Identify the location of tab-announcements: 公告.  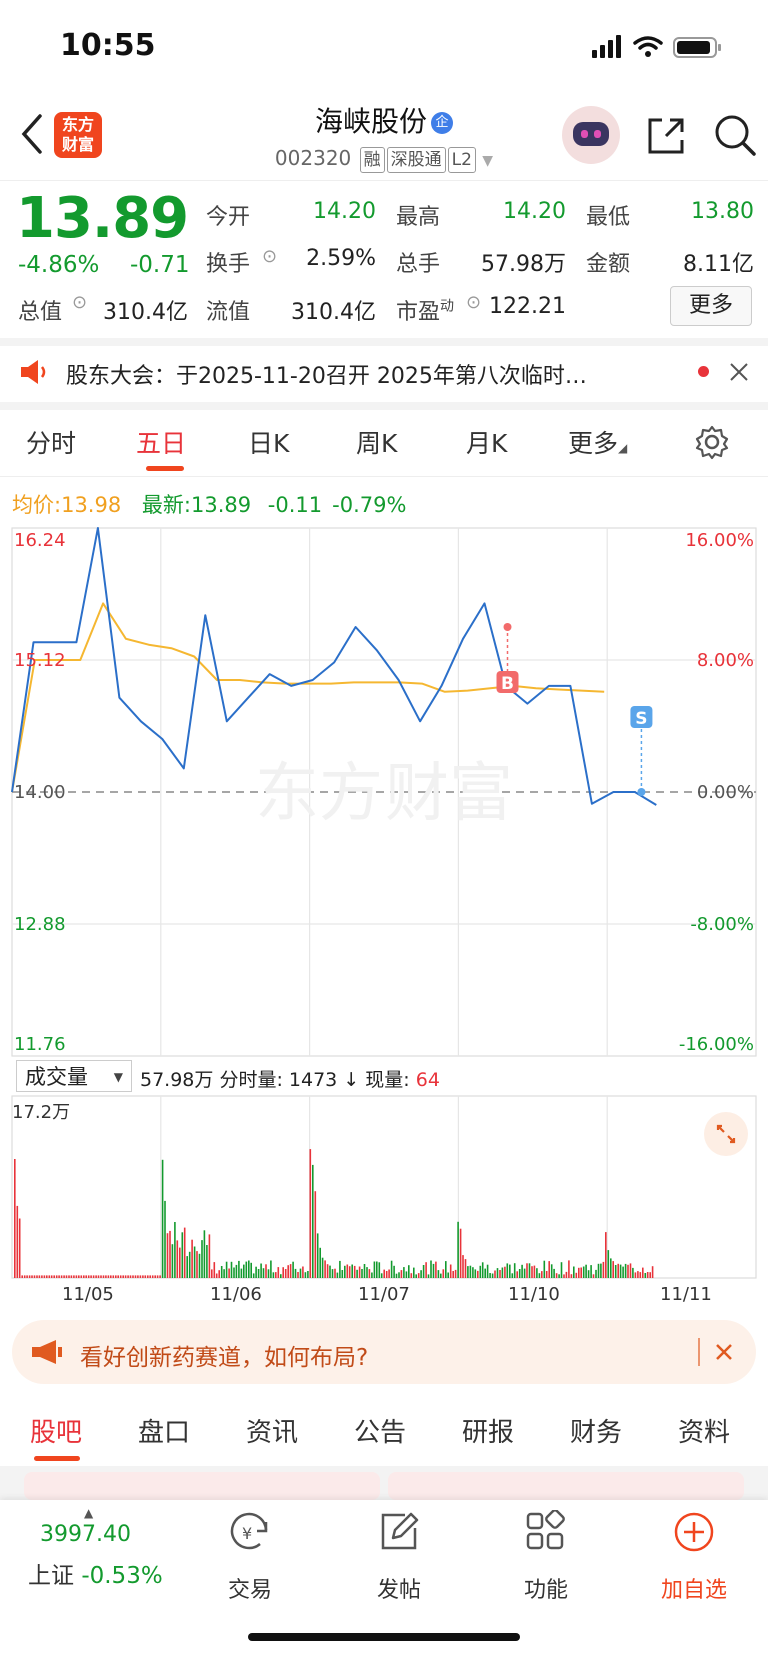
(380, 1430).